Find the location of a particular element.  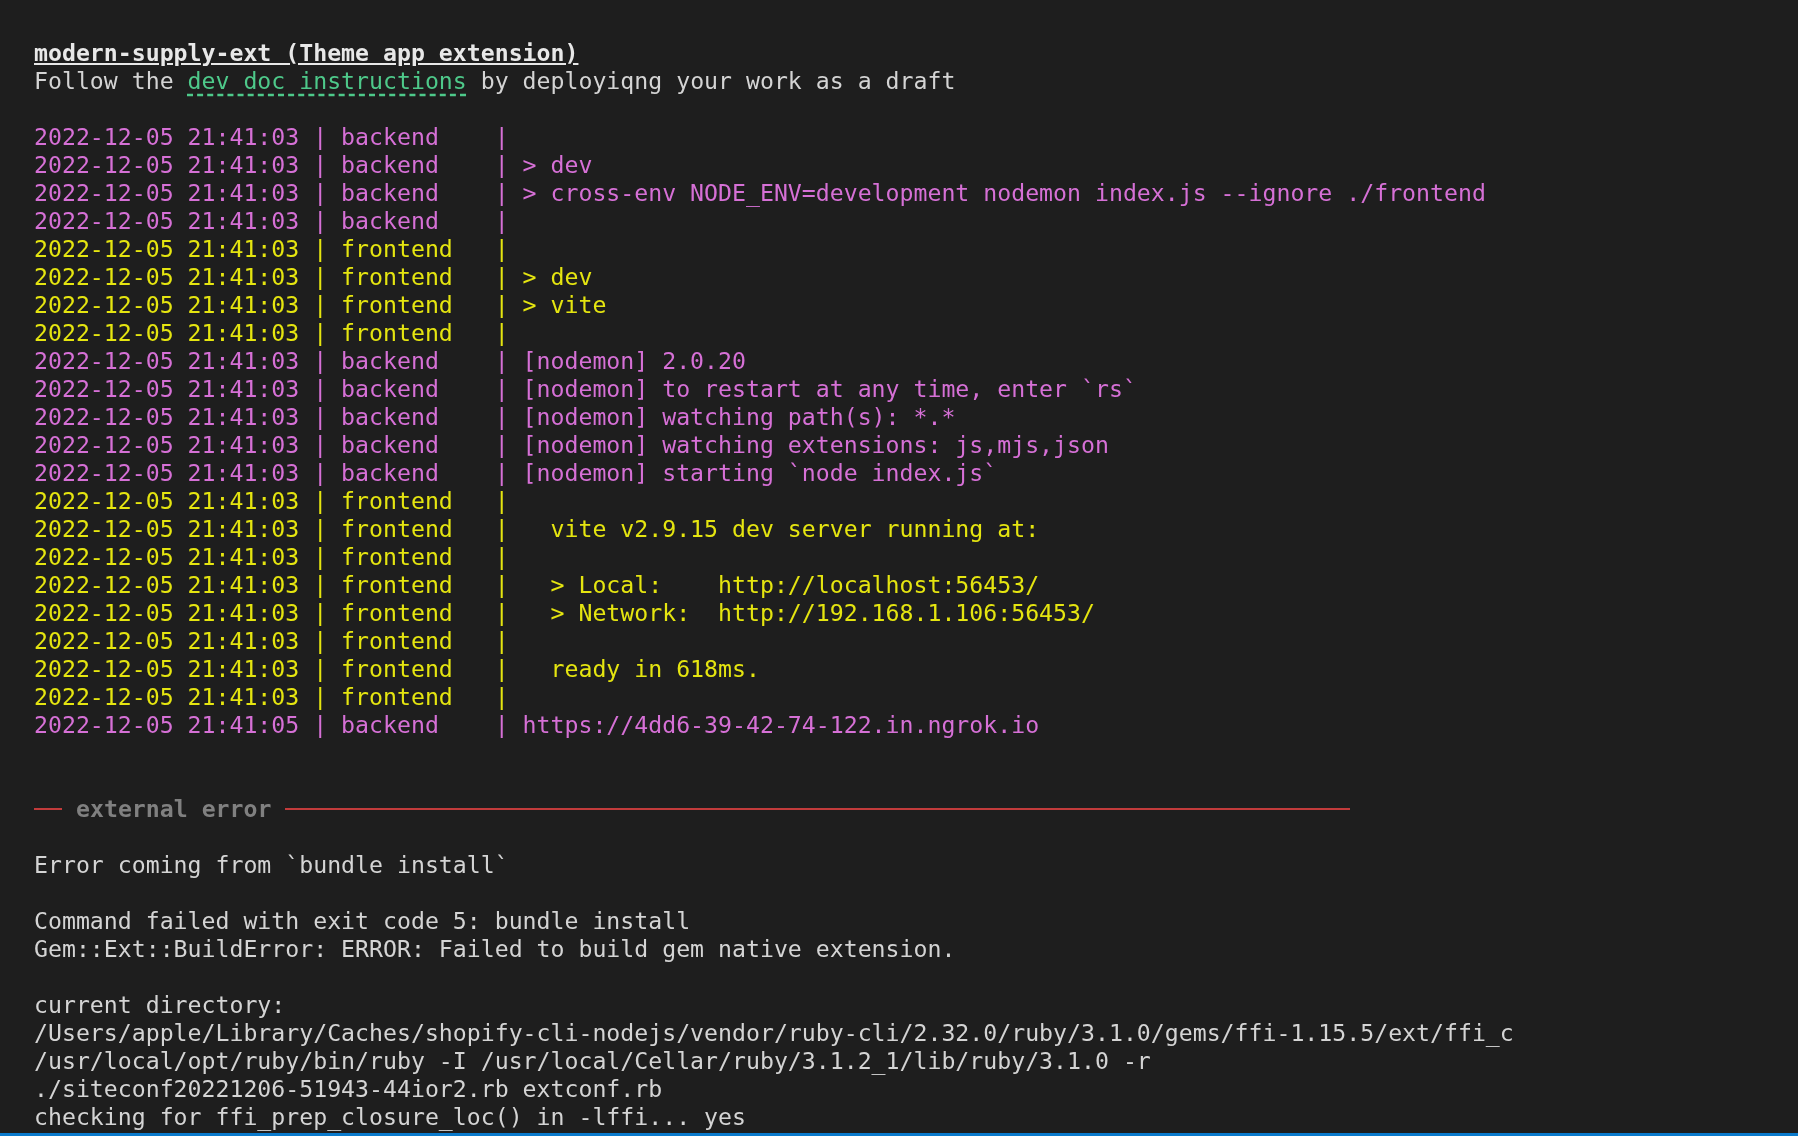

log-line: 2022-12-05 21:41:03 | frontend | > vite is located at coordinates (320, 304).